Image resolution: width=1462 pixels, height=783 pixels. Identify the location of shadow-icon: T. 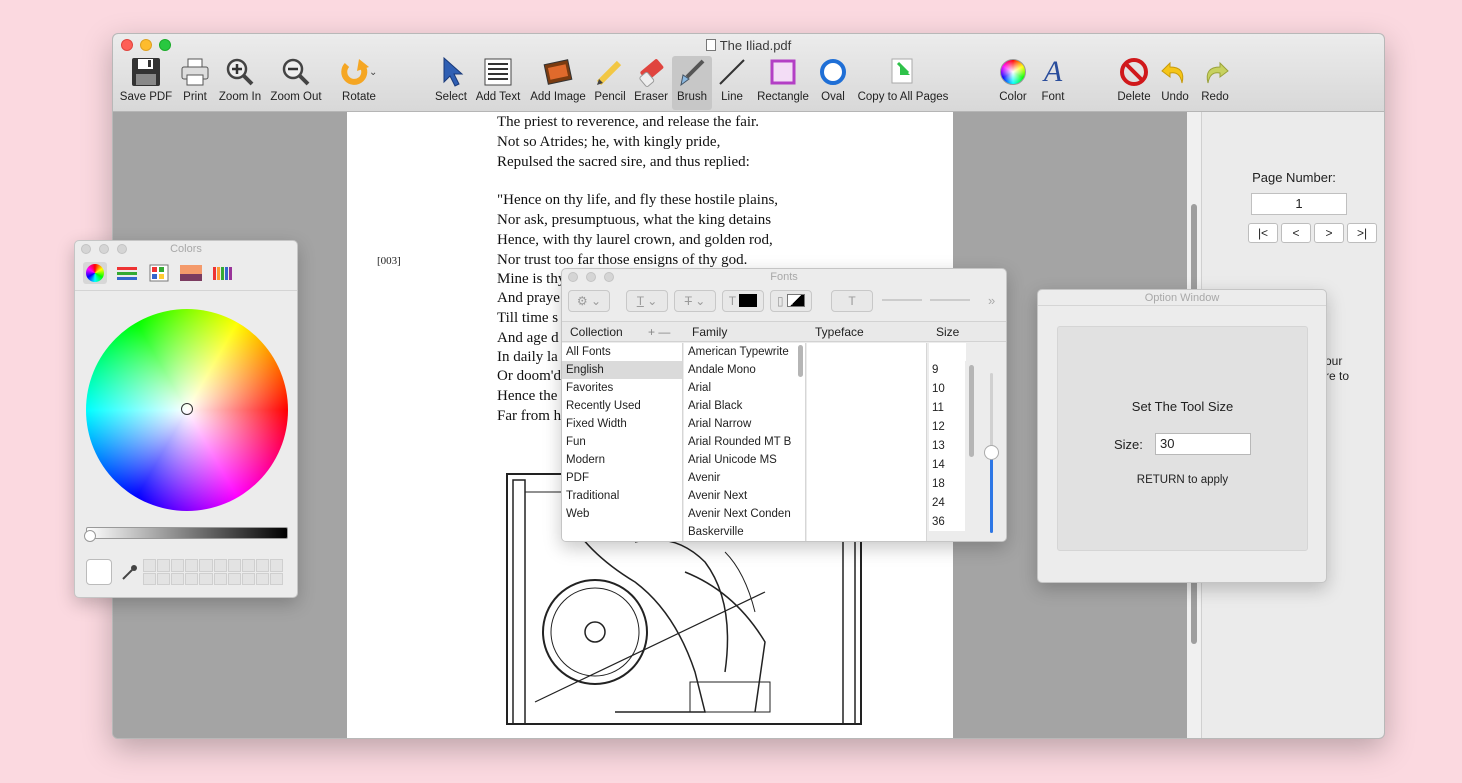
(852, 301).